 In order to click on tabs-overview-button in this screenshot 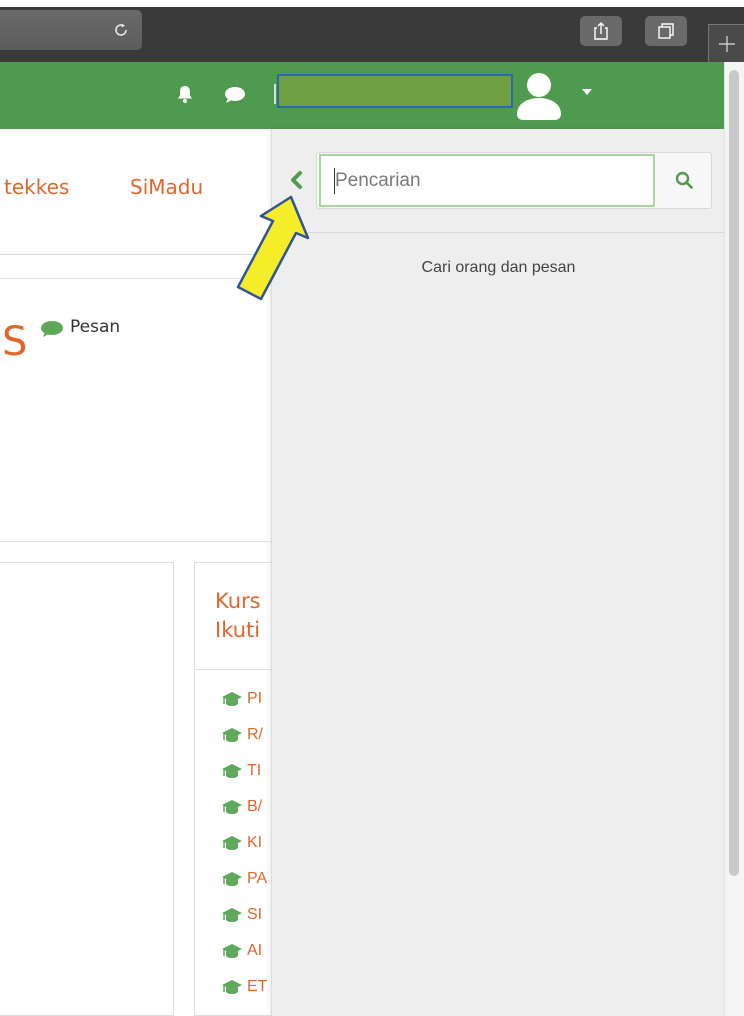, I will do `click(666, 31)`.